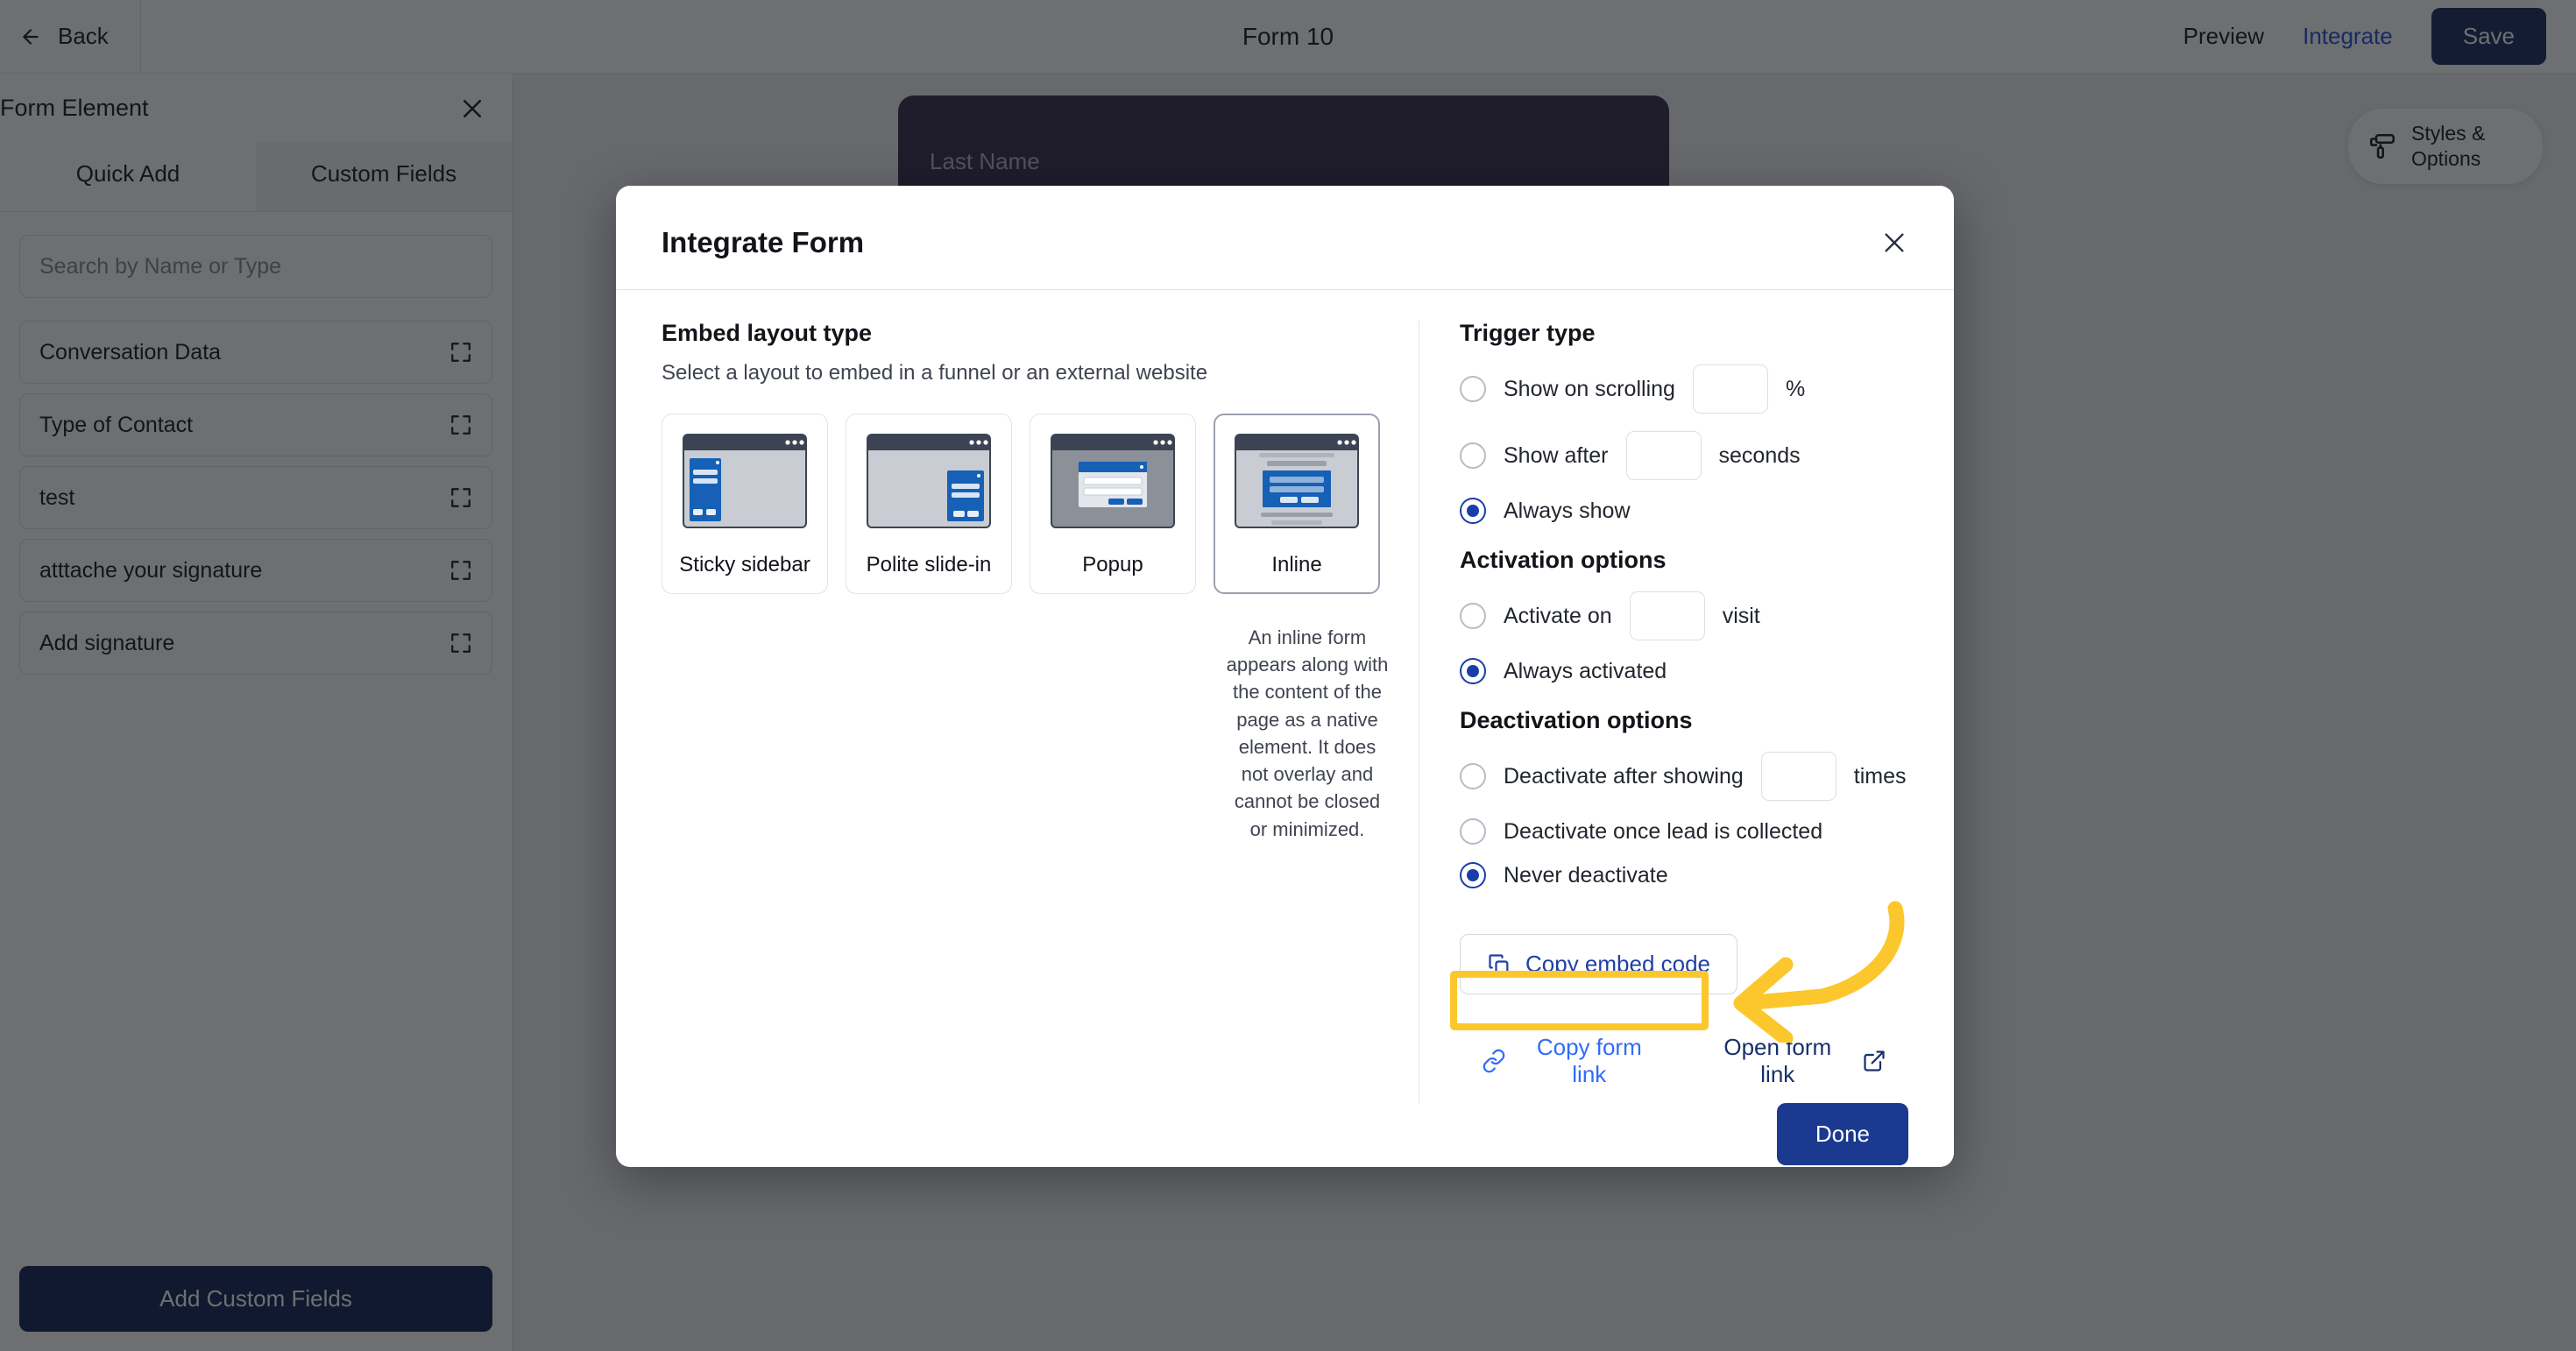 This screenshot has width=2576, height=1351. Describe the element at coordinates (1777, 1060) in the screenshot. I see `open-form-link-label: Open form link` at that location.